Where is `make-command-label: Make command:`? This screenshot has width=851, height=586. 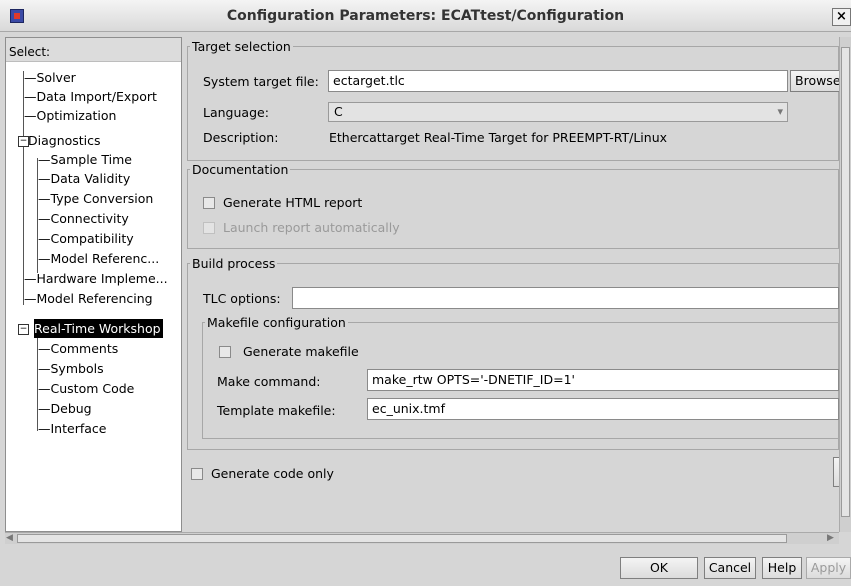 make-command-label: Make command: is located at coordinates (269, 381).